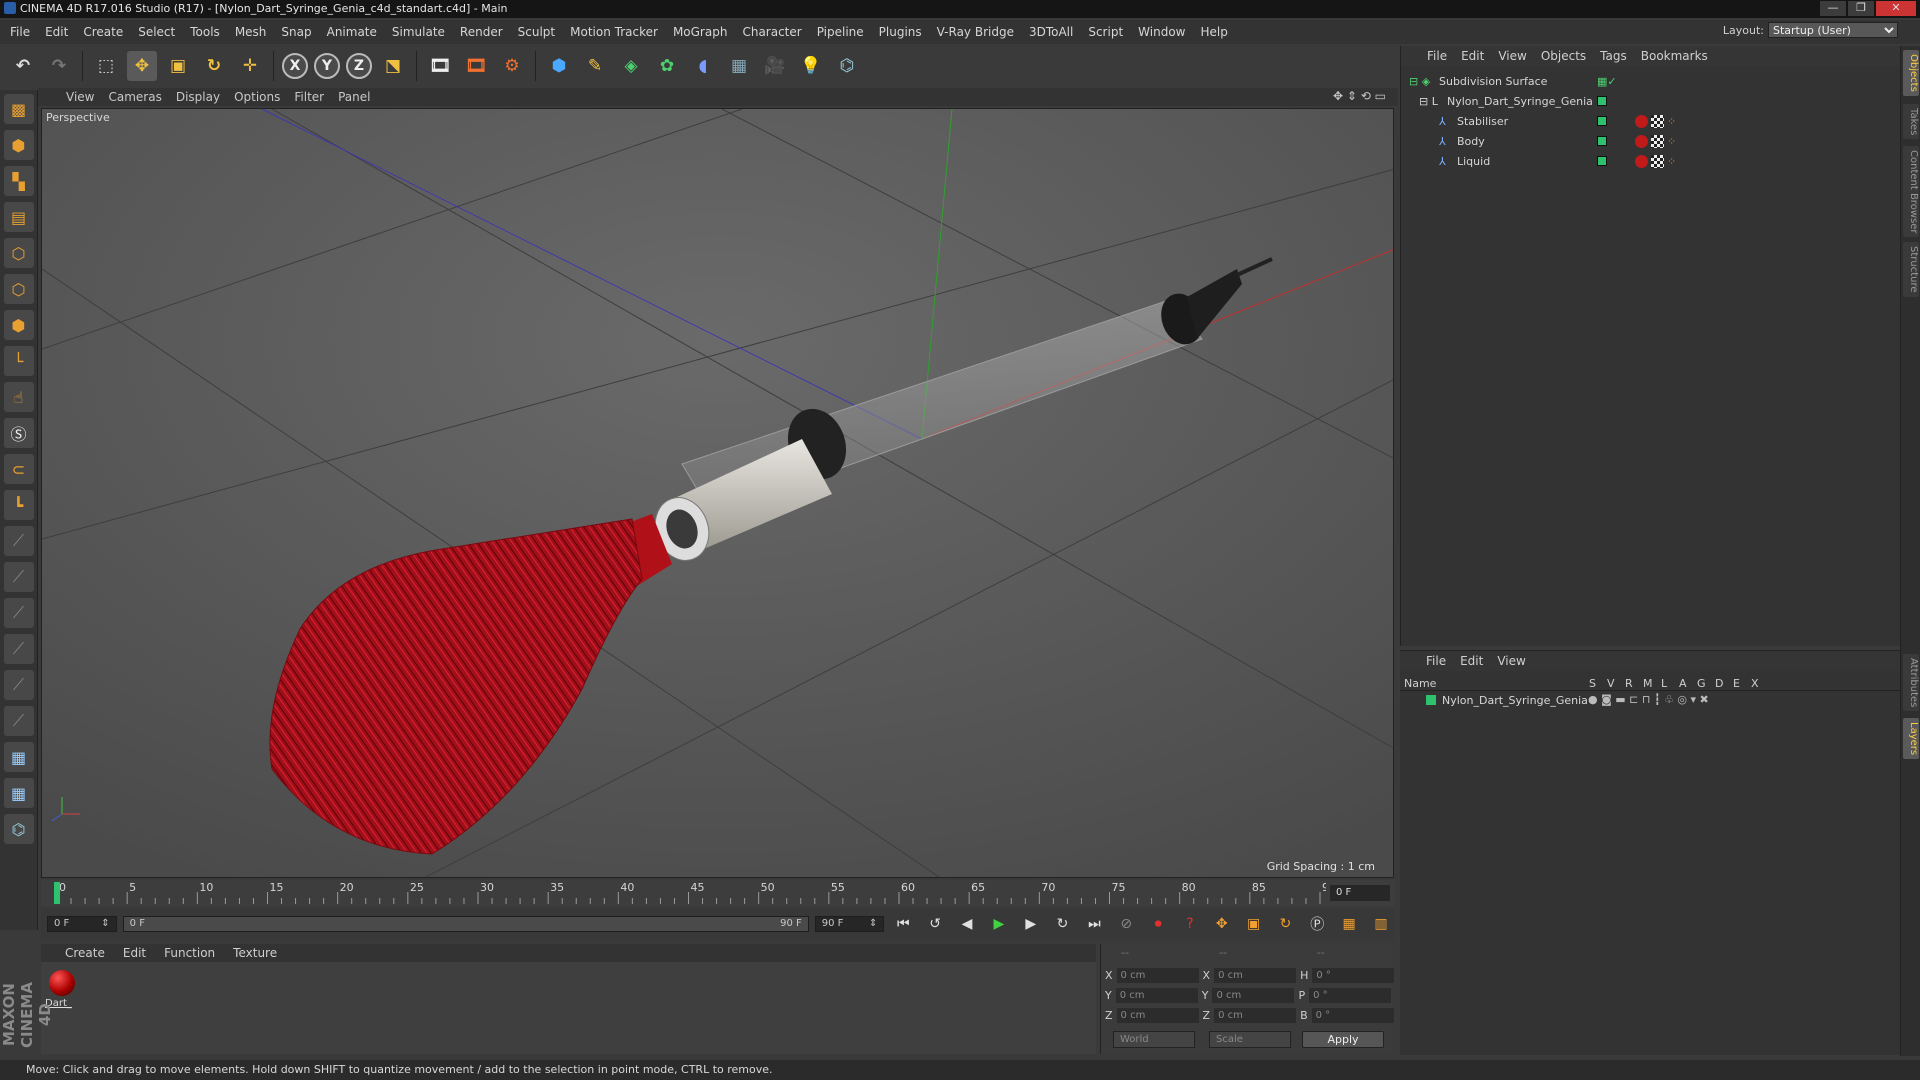 The width and height of the screenshot is (1920, 1080). What do you see at coordinates (18, 145) in the screenshot?
I see `model-mode-icon: ⬢` at bounding box center [18, 145].